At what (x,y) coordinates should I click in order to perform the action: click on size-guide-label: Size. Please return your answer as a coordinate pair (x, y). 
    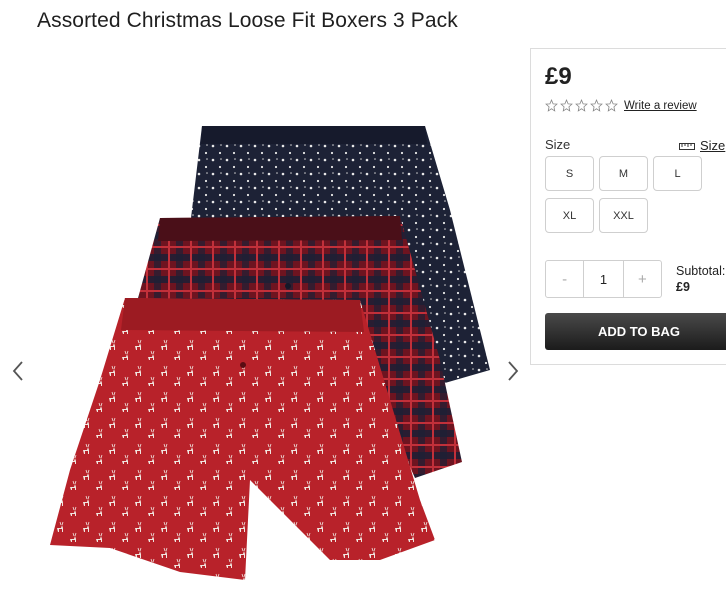
    Looking at the image, I should click on (713, 145).